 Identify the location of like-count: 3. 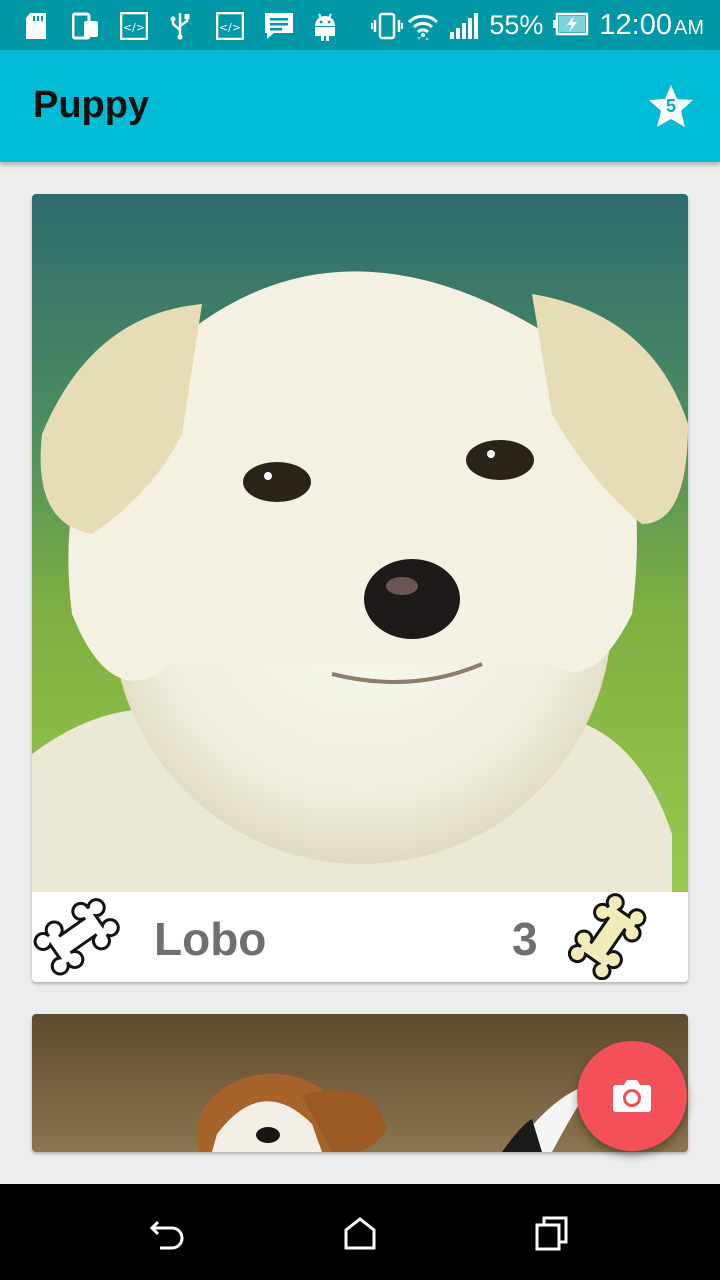
(525, 939).